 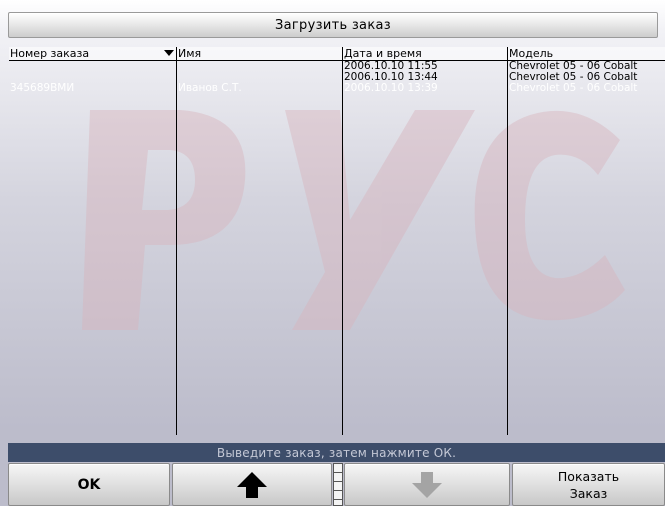 I want to click on scroll-down-button, so click(x=427, y=484).